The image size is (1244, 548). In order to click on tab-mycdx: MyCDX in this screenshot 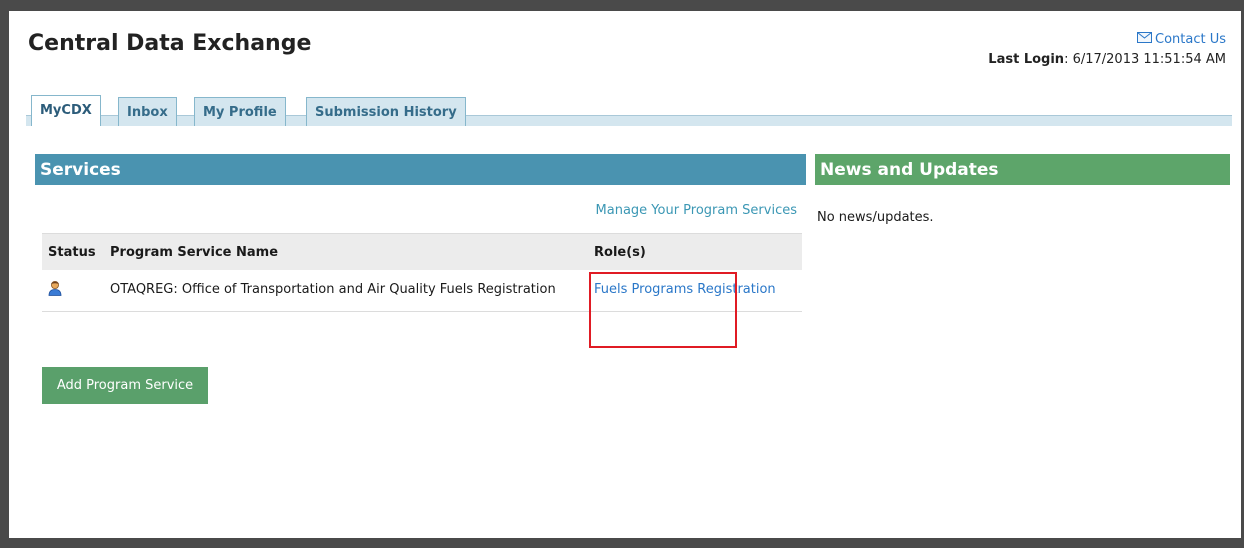, I will do `click(66, 110)`.